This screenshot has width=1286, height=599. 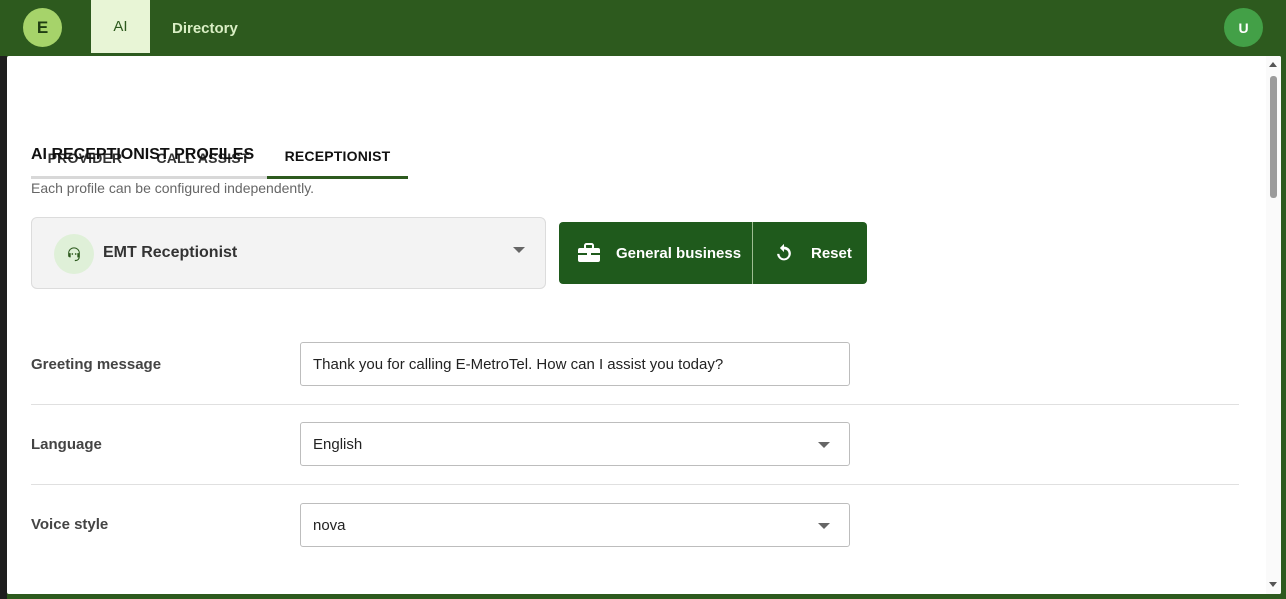 What do you see at coordinates (170, 252) in the screenshot?
I see `profile-name: EMT Receptionist` at bounding box center [170, 252].